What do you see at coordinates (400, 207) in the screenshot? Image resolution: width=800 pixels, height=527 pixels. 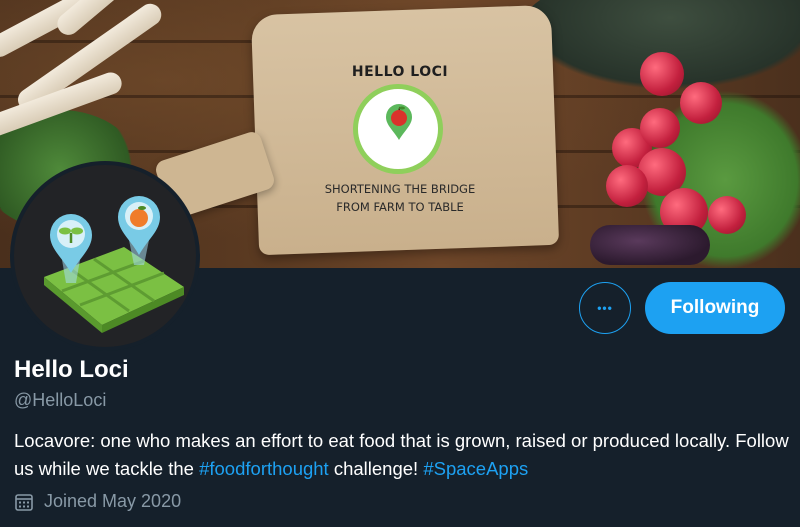 I see `banner-subtitle-line-2: FROM FARM TO TABLE` at bounding box center [400, 207].